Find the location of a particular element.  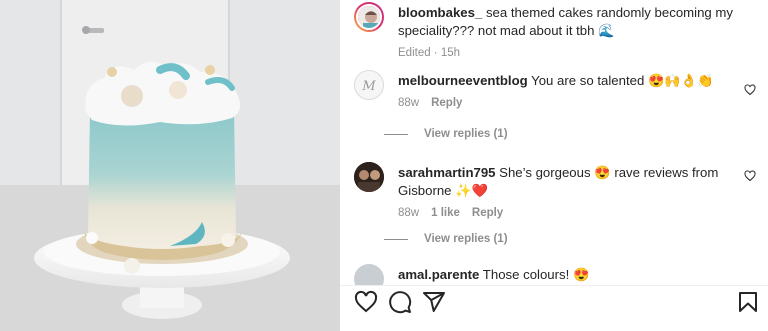

comment-icon is located at coordinates (400, 302).